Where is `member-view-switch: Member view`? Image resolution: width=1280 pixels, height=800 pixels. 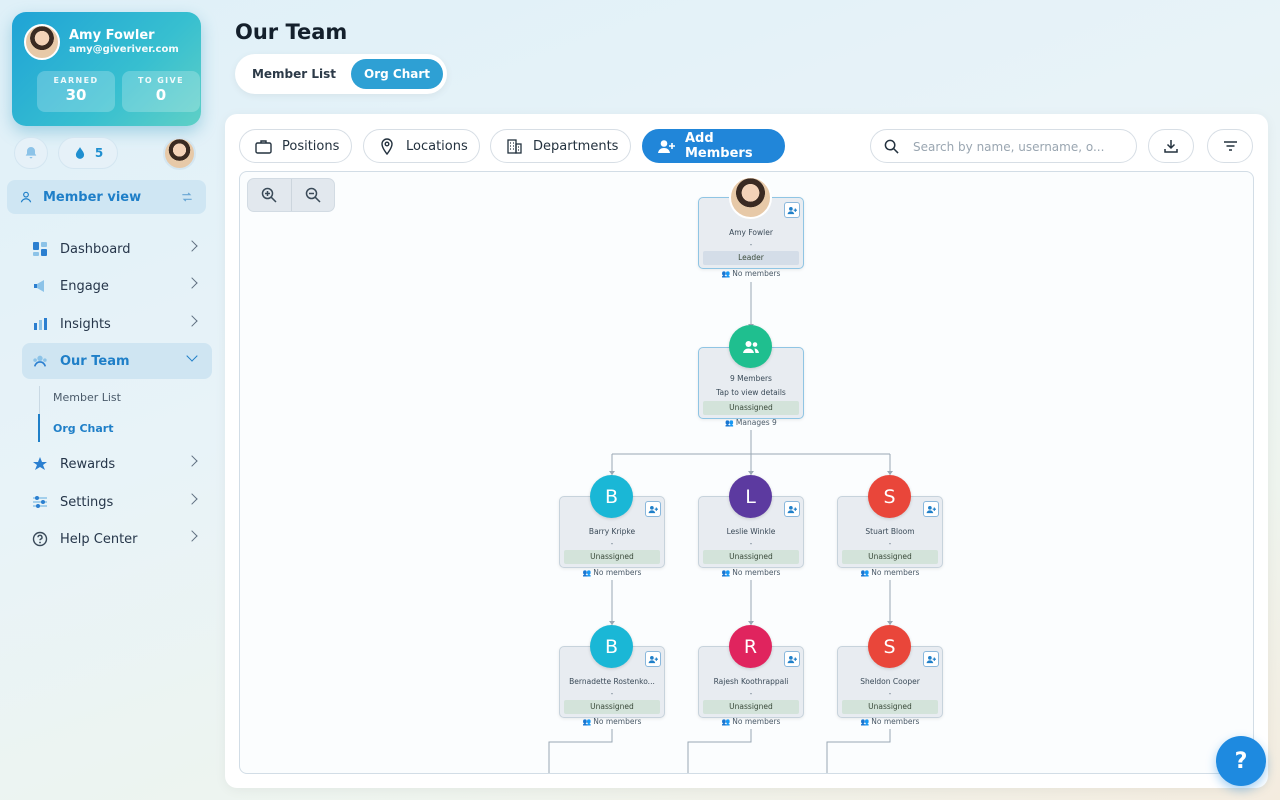
member-view-switch: Member view is located at coordinates (106, 197).